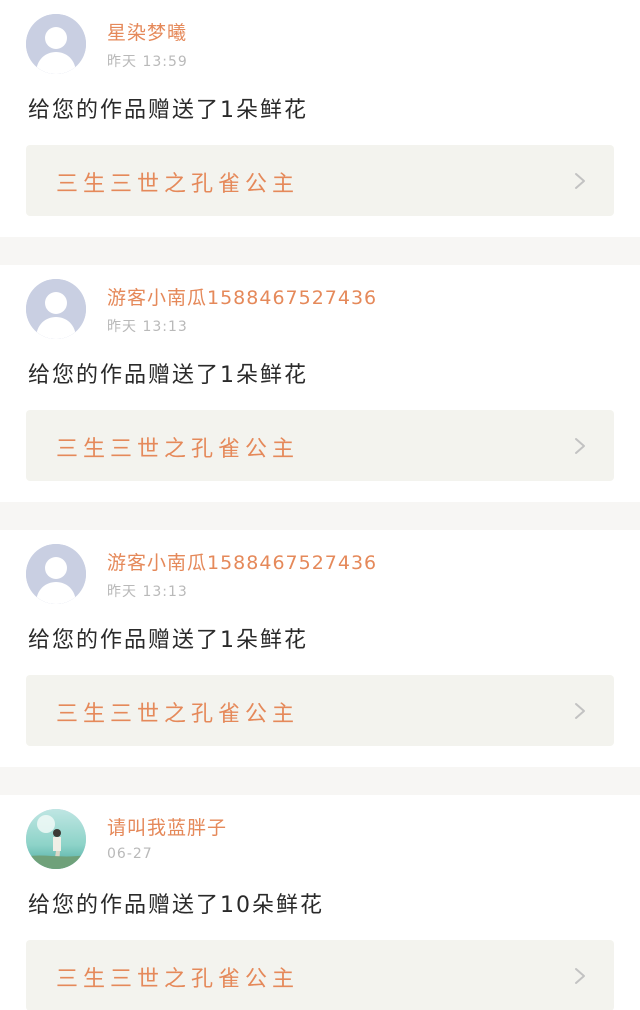 The height and width of the screenshot is (1010, 640). I want to click on photo-avatar, so click(56, 839).